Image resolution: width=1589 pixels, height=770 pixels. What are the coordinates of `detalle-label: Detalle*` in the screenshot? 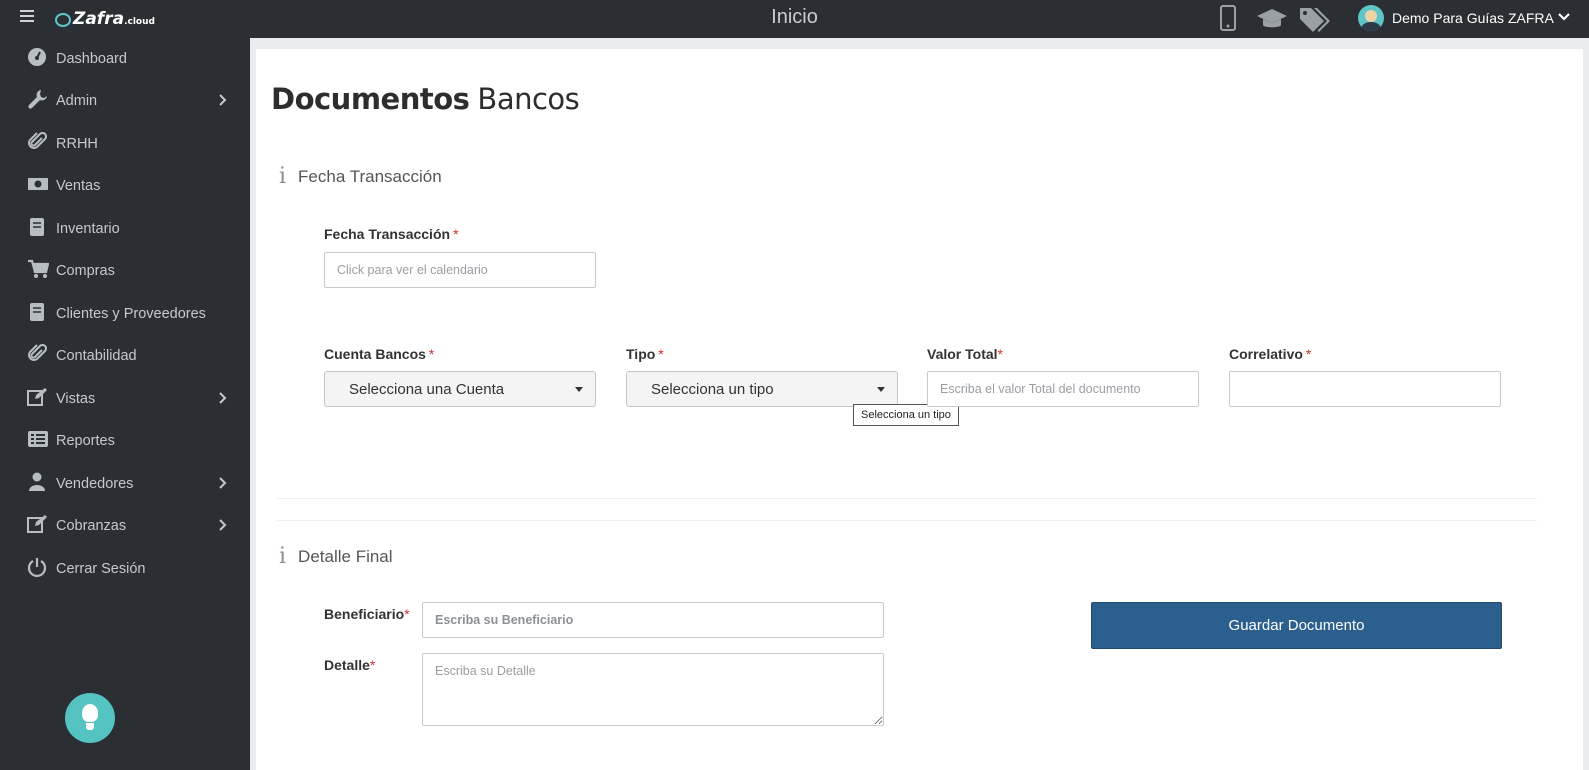 It's located at (349, 665).